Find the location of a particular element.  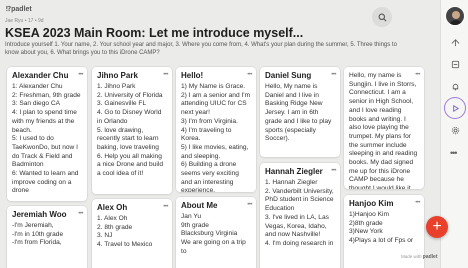

post-title: Alexander Chu is located at coordinates (40, 75).